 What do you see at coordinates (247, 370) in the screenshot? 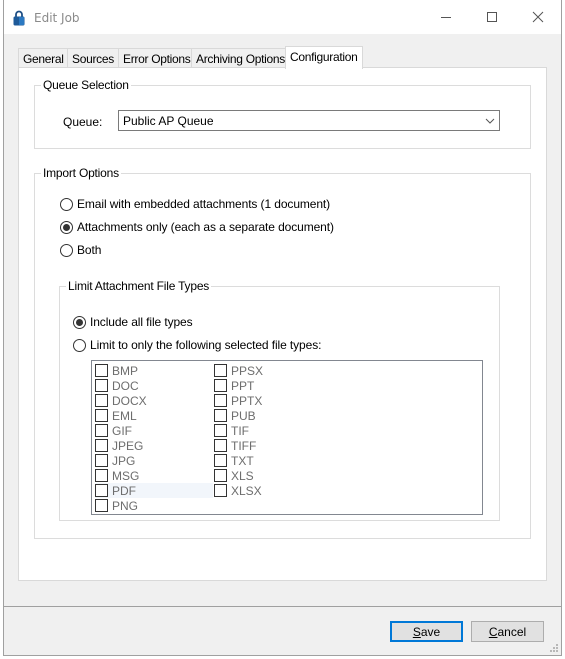
I see `file-type-label: PPSX` at bounding box center [247, 370].